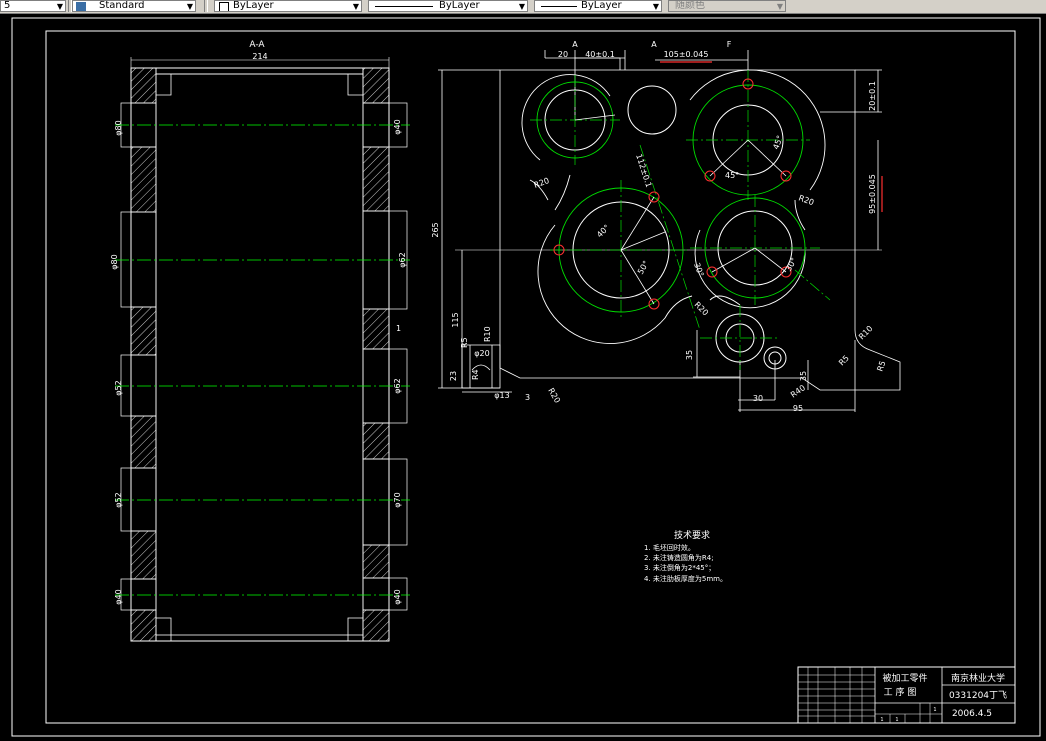 This screenshot has height=741, width=1046. Describe the element at coordinates (692, 535) in the screenshot. I see `tech-req-title: 技术要求` at that location.